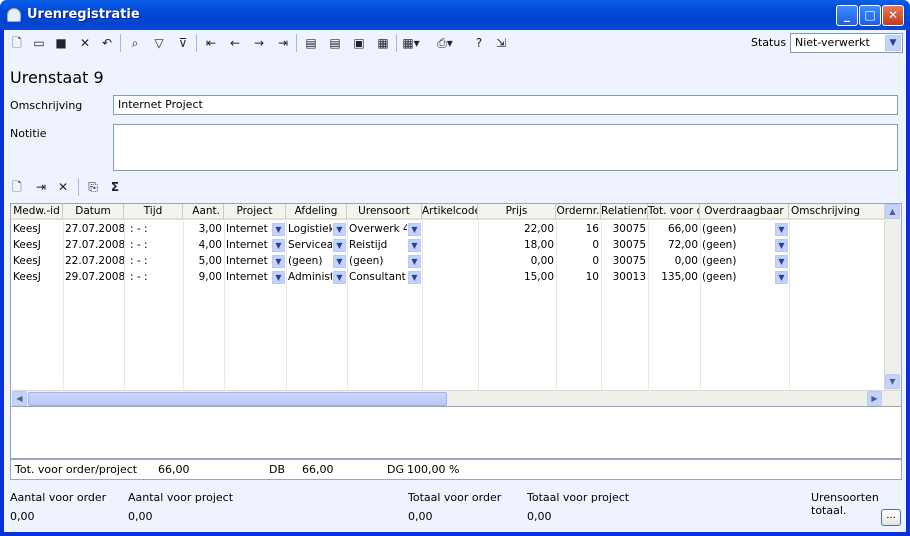 The image size is (910, 536). Describe the element at coordinates (624, 212) in the screenshot. I see `column-header: Relatienr.` at that location.